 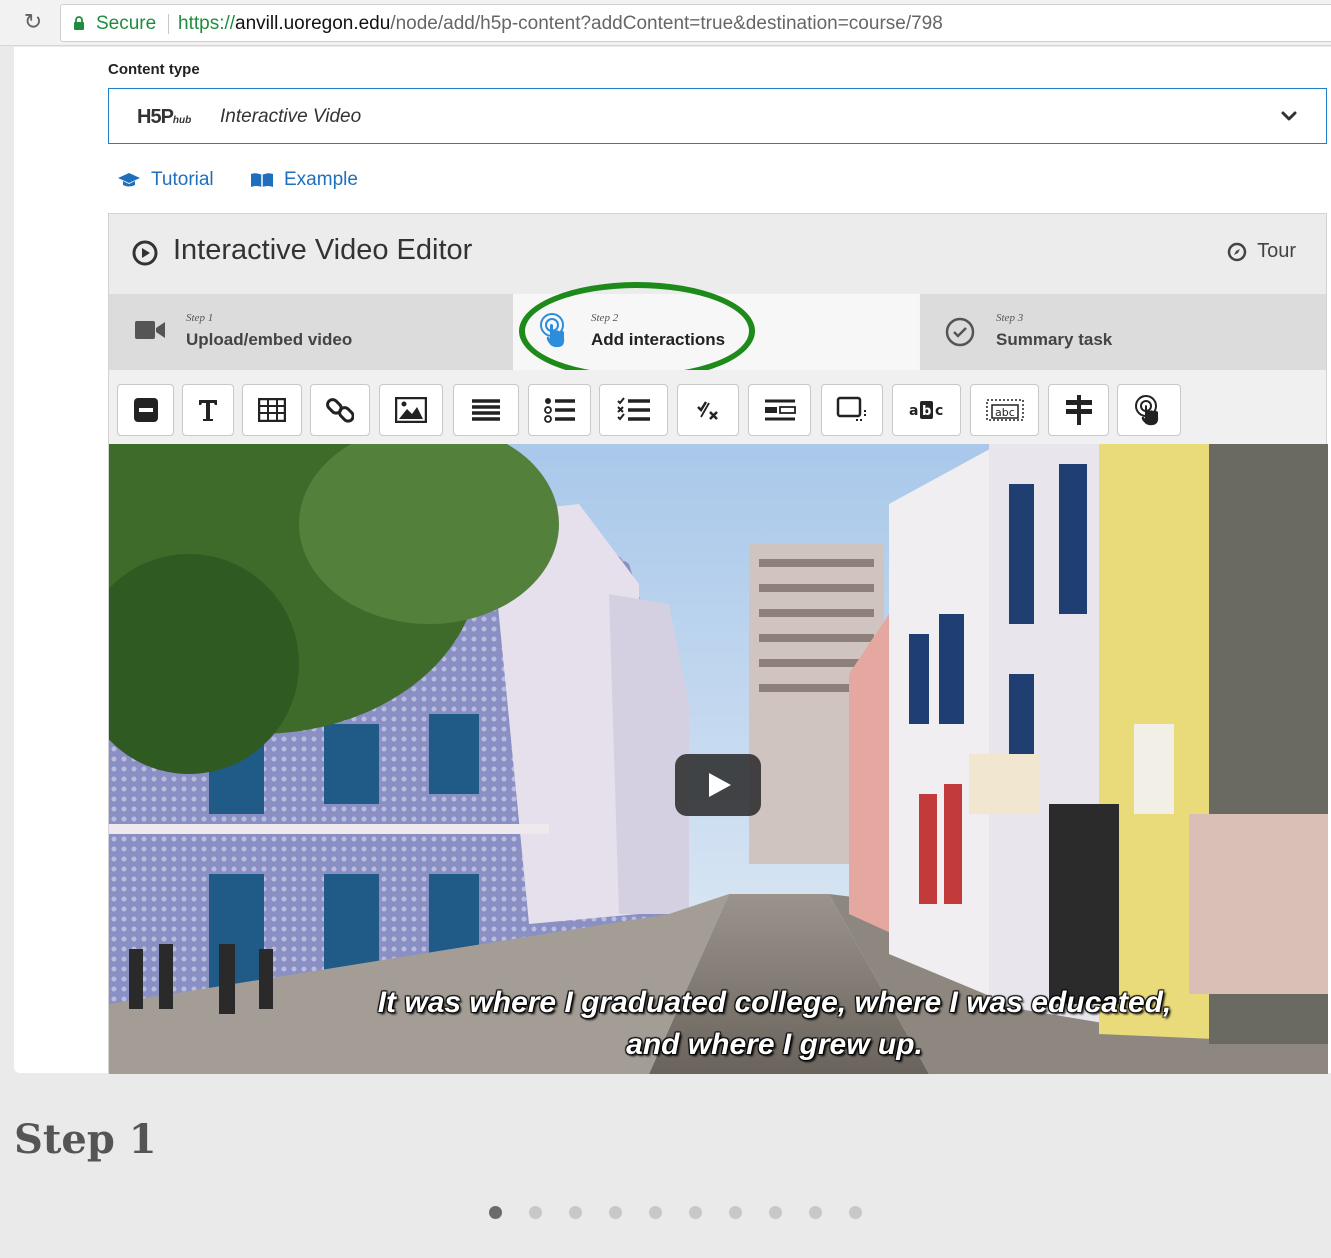 I want to click on lock-icon, so click(x=79, y=23).